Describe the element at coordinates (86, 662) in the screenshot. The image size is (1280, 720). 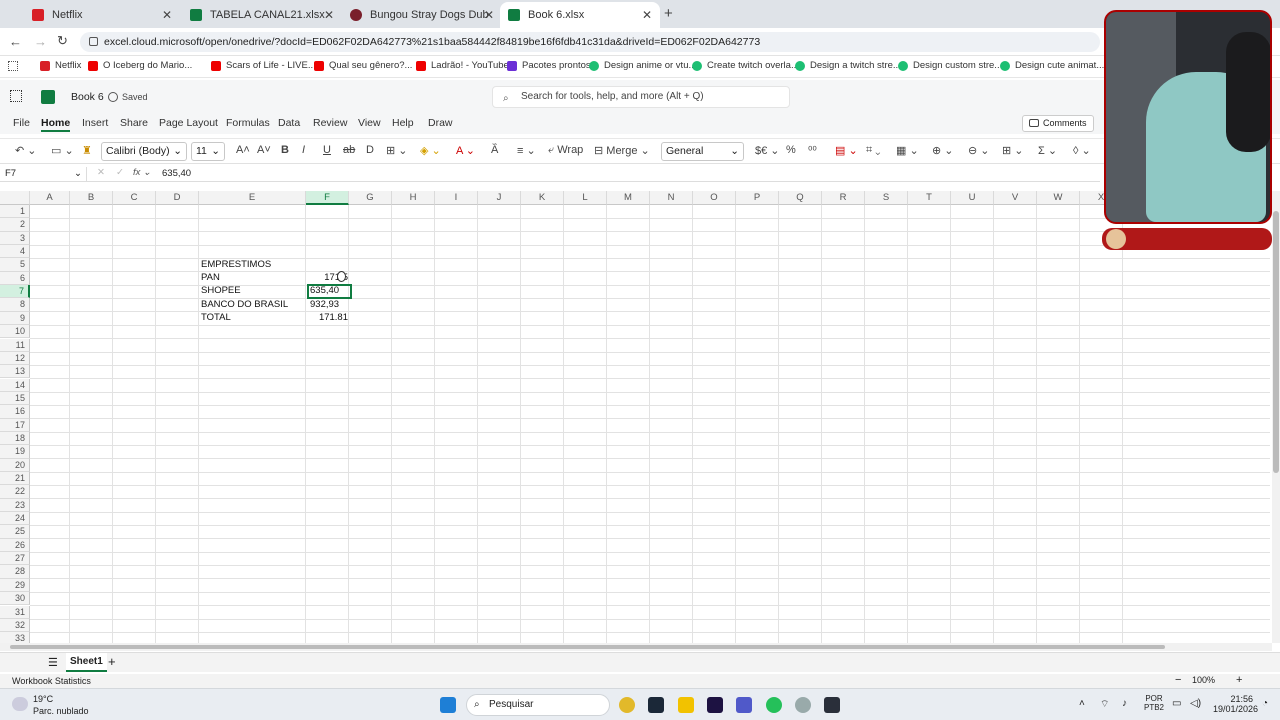
I see `sheet-tab: Sheet1` at that location.